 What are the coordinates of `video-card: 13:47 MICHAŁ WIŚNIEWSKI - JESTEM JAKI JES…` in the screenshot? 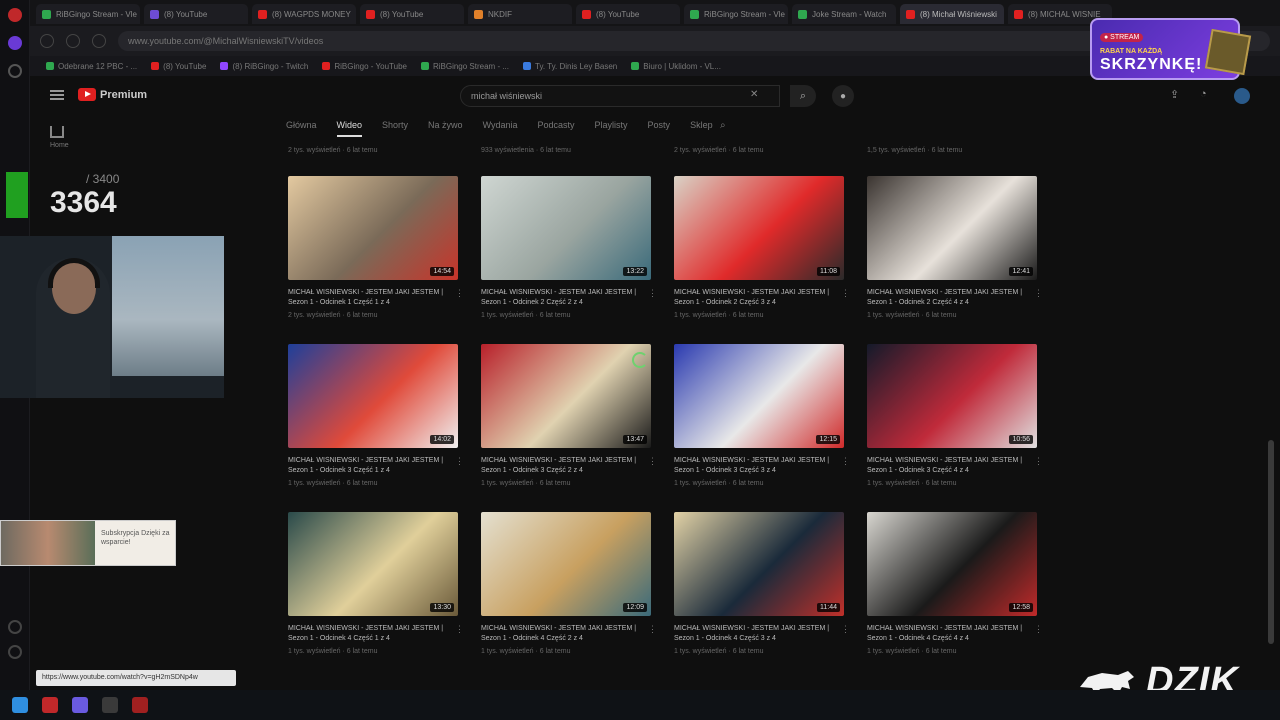 It's located at (569, 415).